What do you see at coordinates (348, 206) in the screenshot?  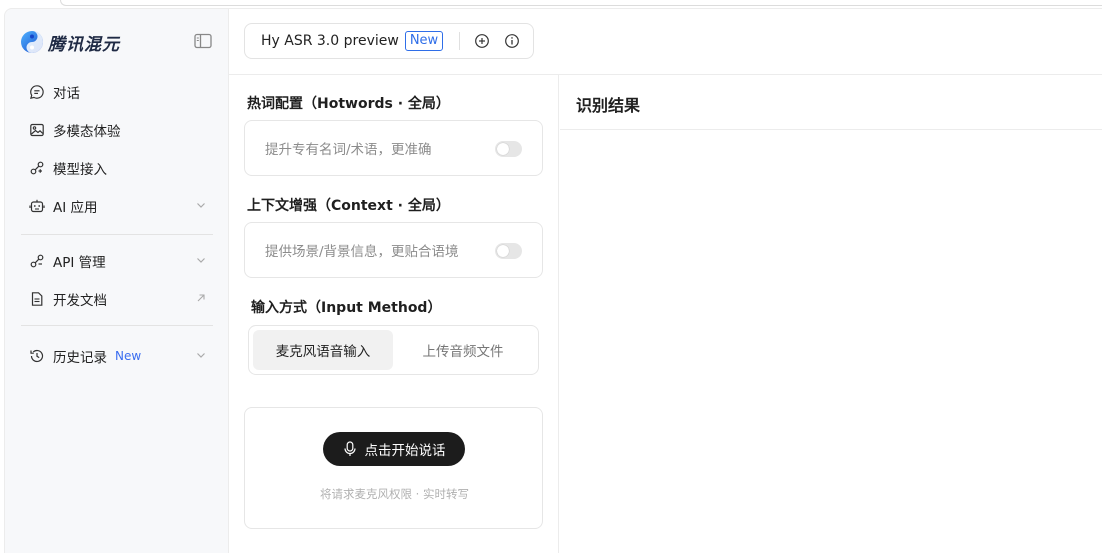 I see `context-title: 上下文增强（Context · 全局）` at bounding box center [348, 206].